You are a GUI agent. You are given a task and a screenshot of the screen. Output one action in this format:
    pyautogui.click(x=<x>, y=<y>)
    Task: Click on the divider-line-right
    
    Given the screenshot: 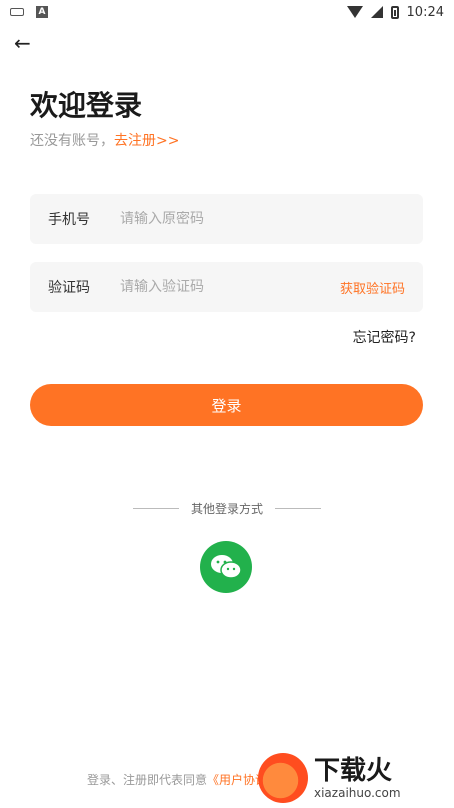 What is the action you would take?
    pyautogui.click(x=298, y=508)
    